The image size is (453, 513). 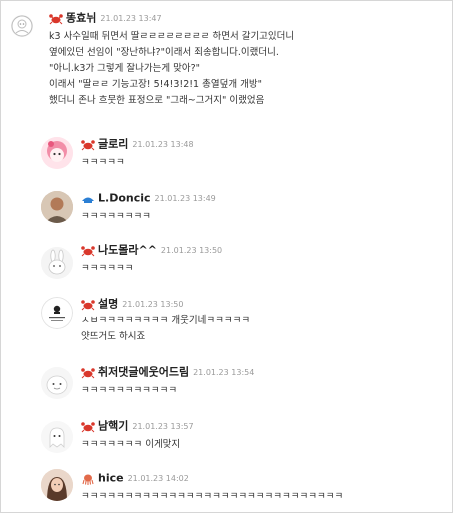 I want to click on comment-body: ㅋㅋㅋㅋㅋㅋㅋㅋㅋㅋㅋㅋㅋㅋㅋㅋㅋㅋㅋㅋㅋㅋㅋㅋㅋㅋㅋㅋㅋㅋ, so click(x=212, y=497).